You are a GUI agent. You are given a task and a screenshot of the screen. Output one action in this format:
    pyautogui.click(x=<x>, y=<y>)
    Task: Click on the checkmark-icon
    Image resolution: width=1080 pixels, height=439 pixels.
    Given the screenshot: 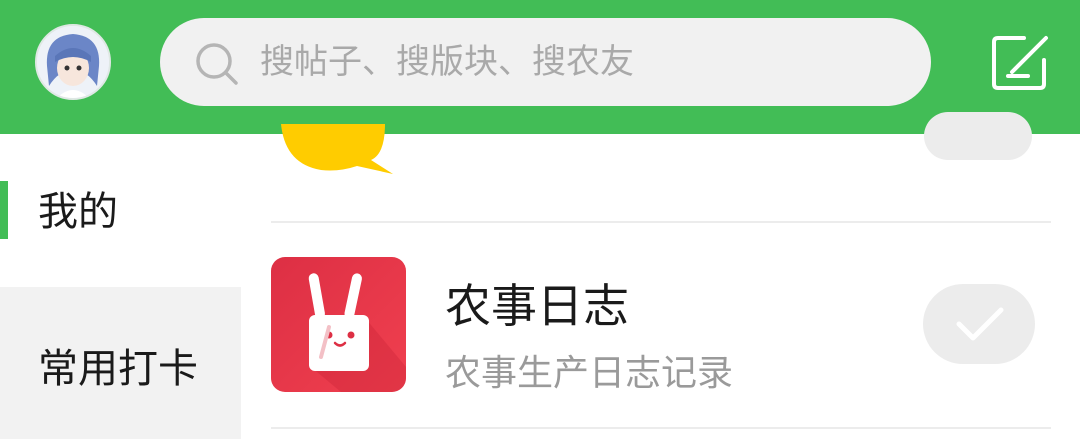 What is the action you would take?
    pyautogui.click(x=980, y=324)
    